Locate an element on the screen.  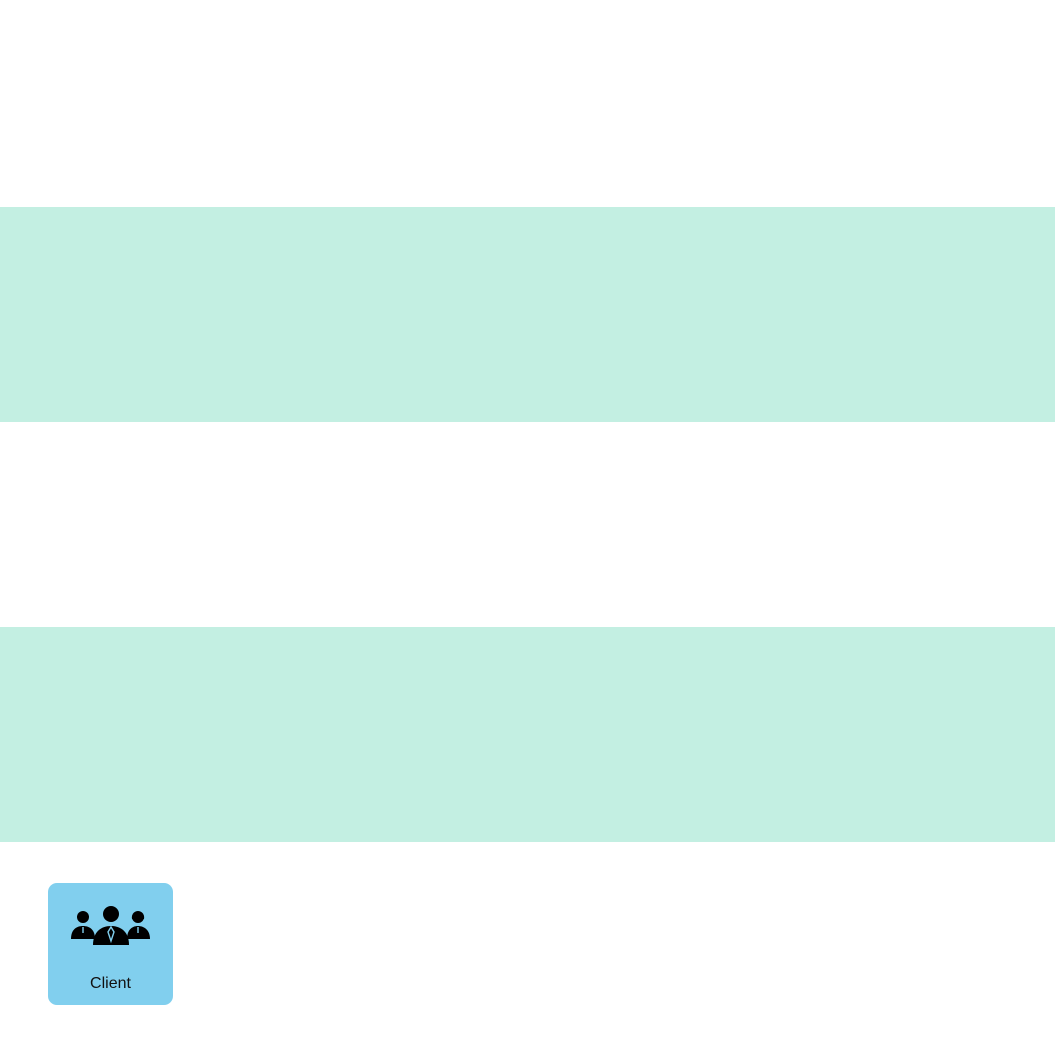
client-node: Client is located at coordinates (110, 944).